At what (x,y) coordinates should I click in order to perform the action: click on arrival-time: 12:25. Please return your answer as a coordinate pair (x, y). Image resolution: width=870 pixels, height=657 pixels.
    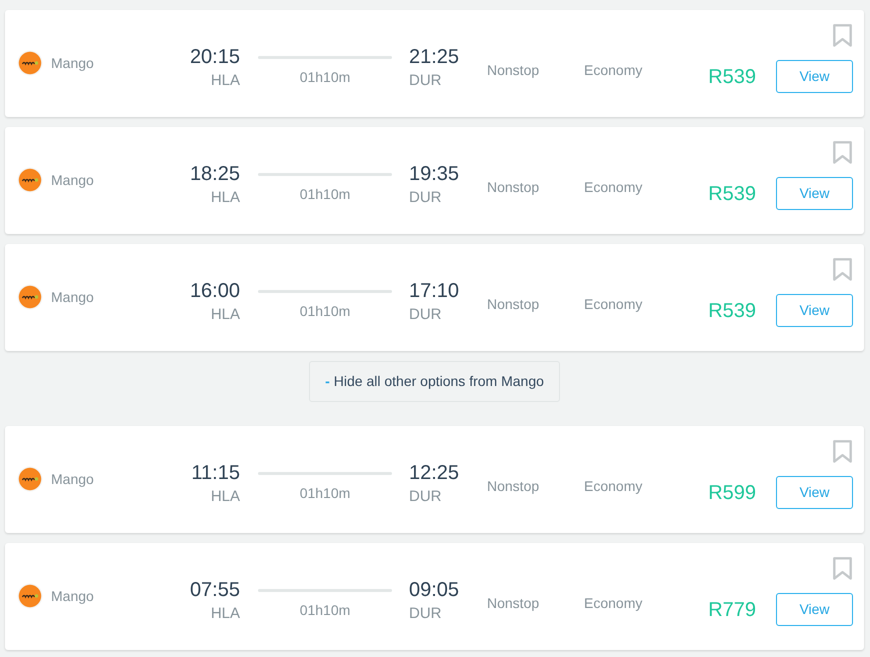
    Looking at the image, I should click on (434, 473).